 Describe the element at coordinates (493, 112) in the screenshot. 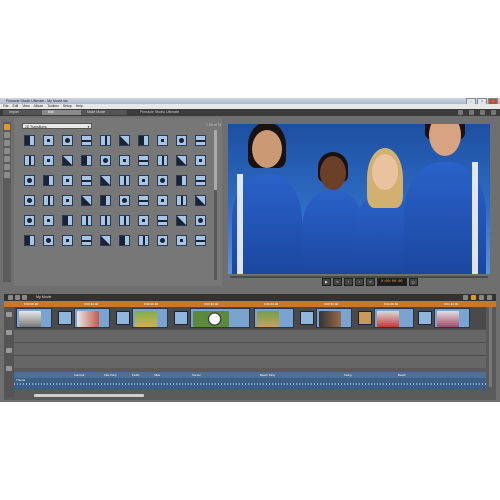

I see `fullscreen-icon` at that location.